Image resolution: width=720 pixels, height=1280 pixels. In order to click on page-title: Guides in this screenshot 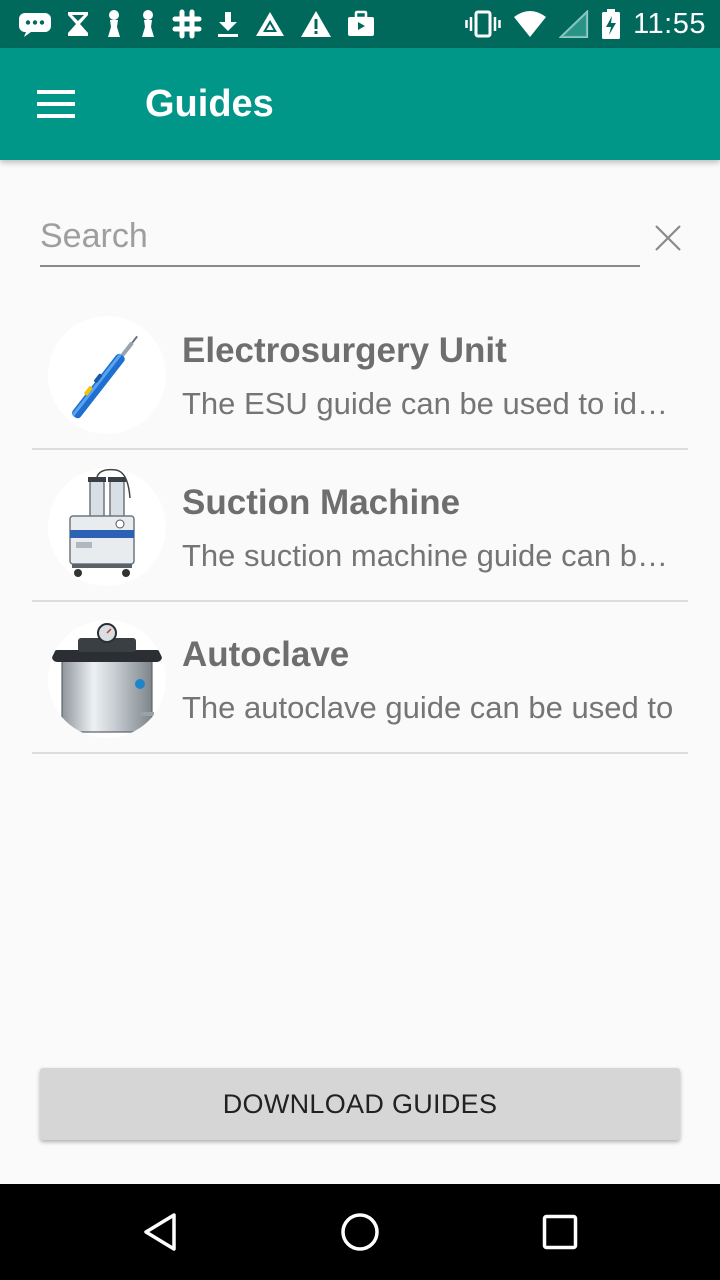, I will do `click(209, 104)`.